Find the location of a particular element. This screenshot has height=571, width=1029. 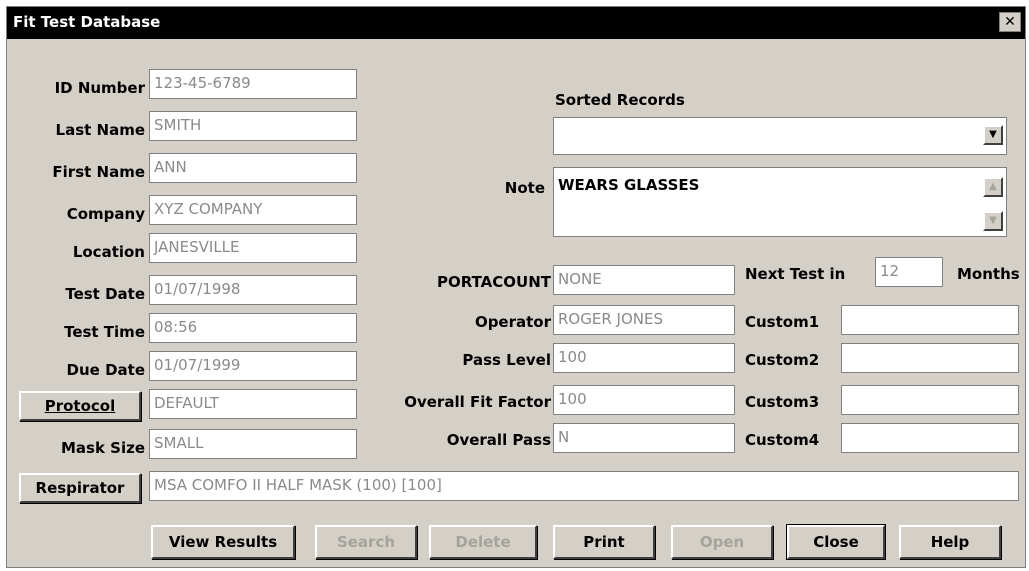

sorted-records-label: Sorted Records is located at coordinates (620, 100).